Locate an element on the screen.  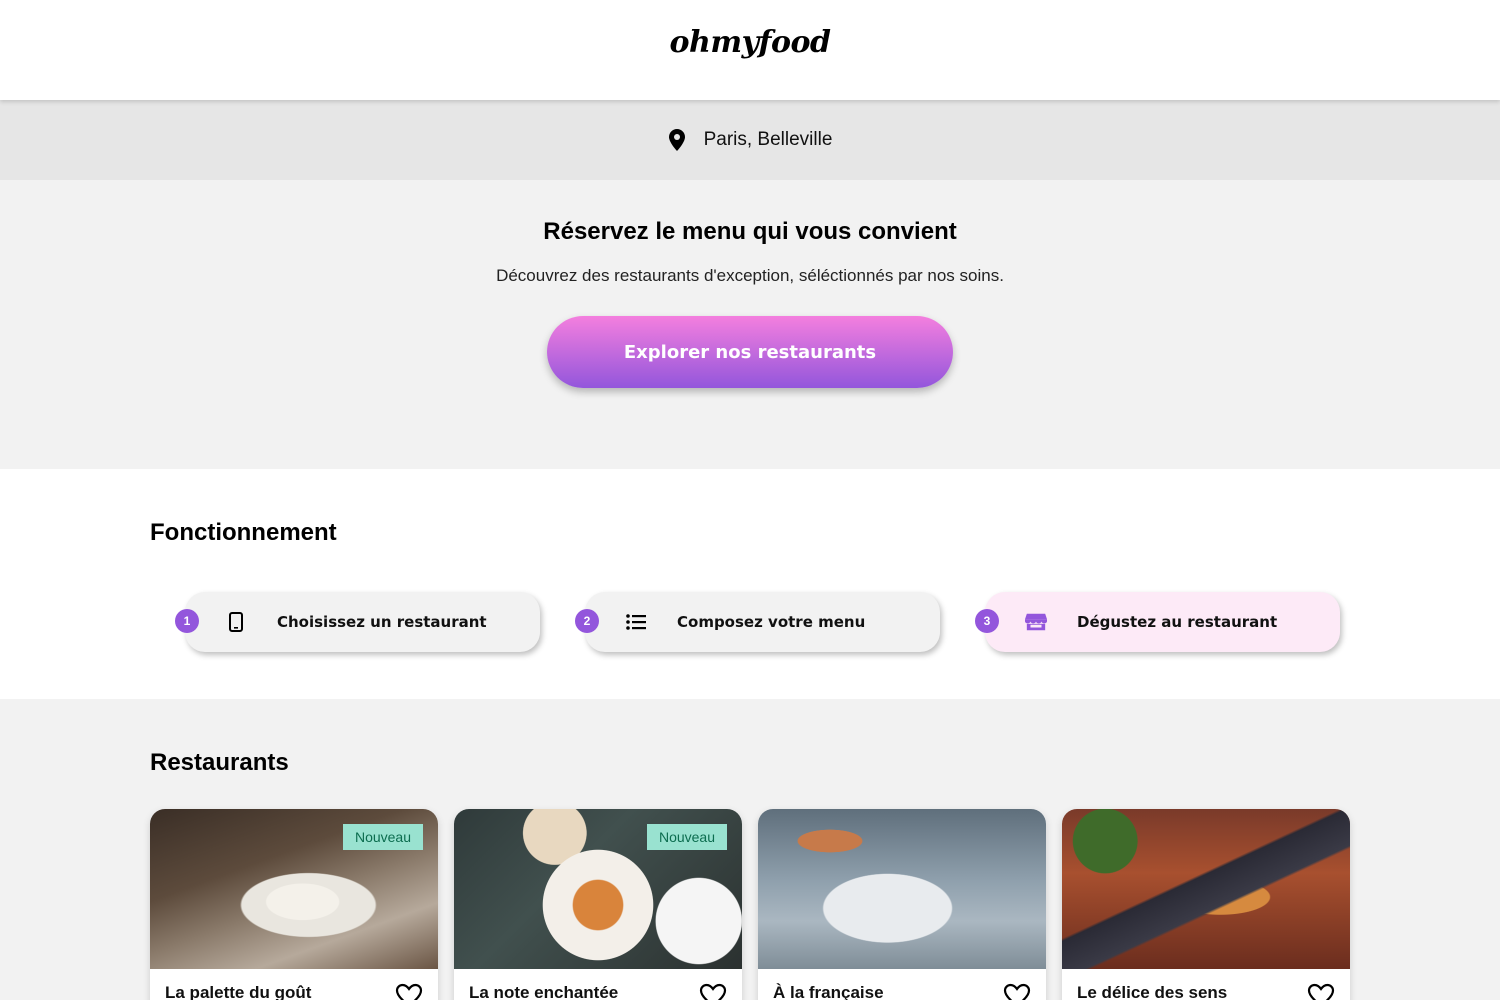
explore-restaurants-button: Explorer nos restaurants is located at coordinates (750, 352).